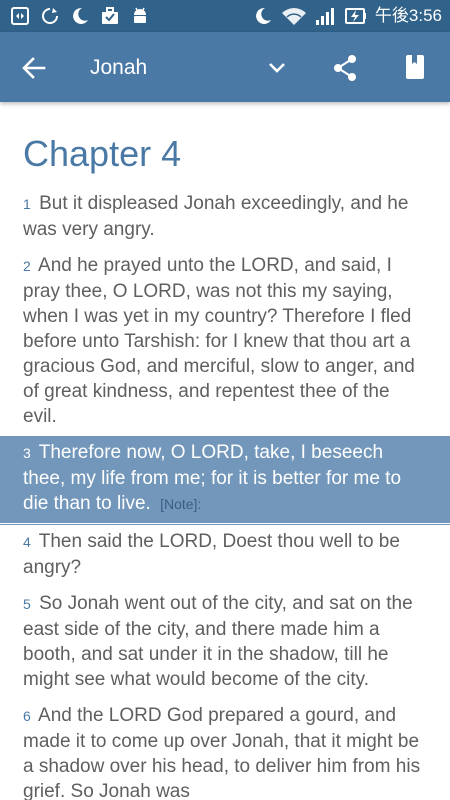 This screenshot has height=800, width=450. What do you see at coordinates (50, 16) in the screenshot?
I see `sync-icon` at bounding box center [50, 16].